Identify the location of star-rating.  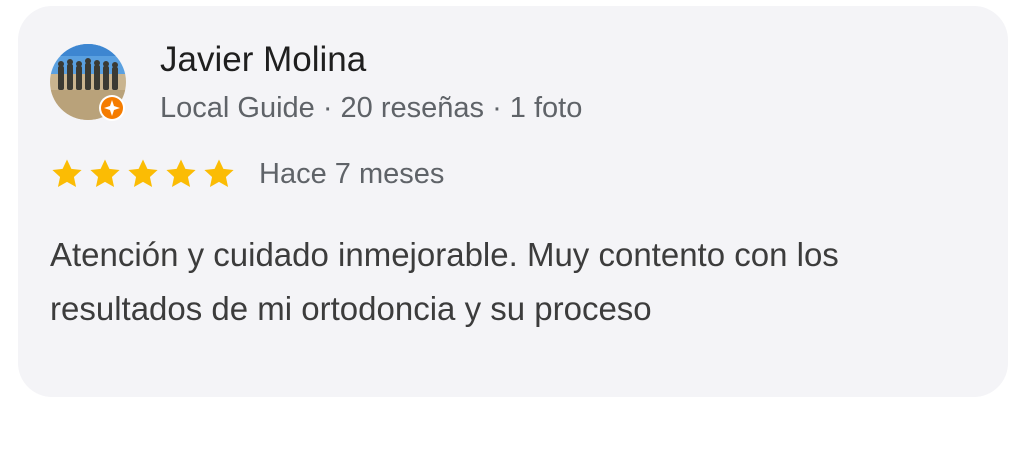
(143, 174).